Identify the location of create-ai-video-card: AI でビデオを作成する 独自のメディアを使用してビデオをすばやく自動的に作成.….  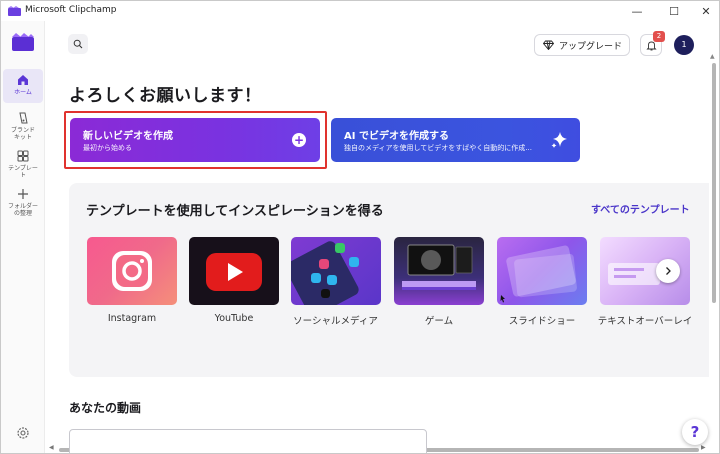
(455, 140).